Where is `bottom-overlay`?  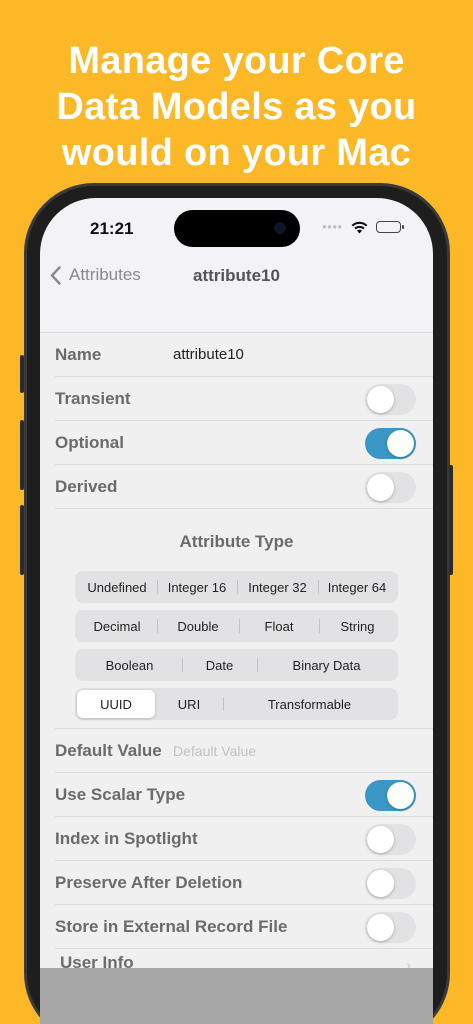
bottom-overlay is located at coordinates (236, 996).